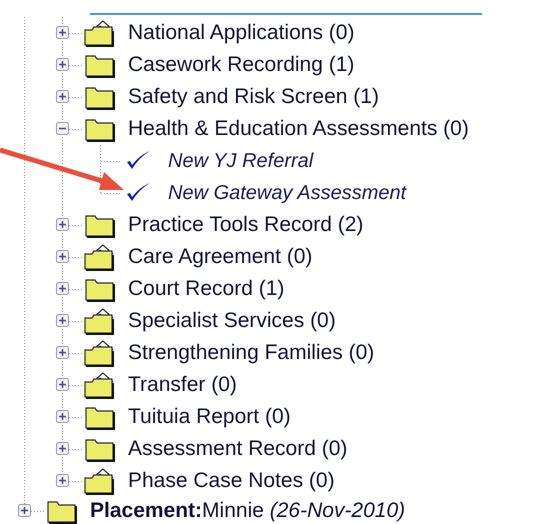 This screenshot has width=540, height=524. I want to click on tree-item: Practice Tools Record (2), so click(246, 225).